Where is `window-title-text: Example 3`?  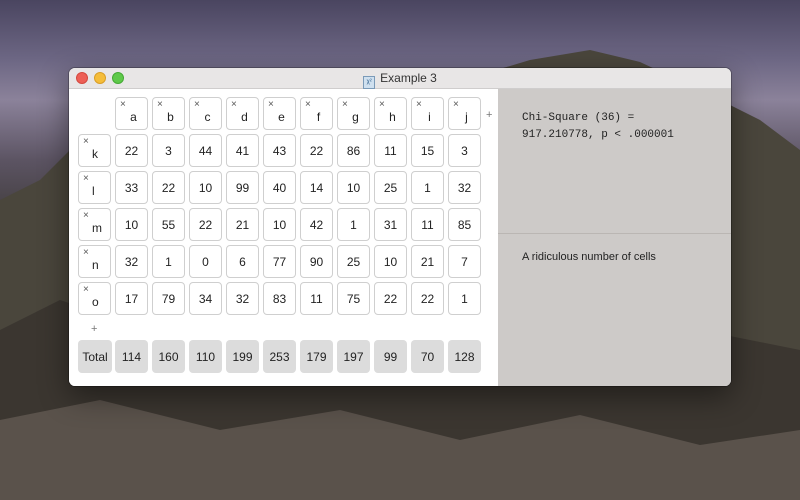
window-title-text: Example 3 is located at coordinates (408, 78).